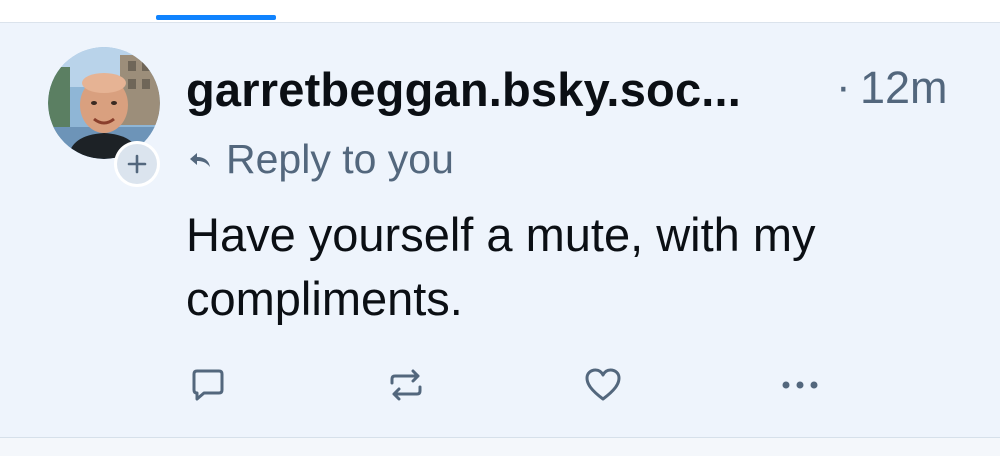  I want to click on reply-indicator-label: Reply to you, so click(340, 159).